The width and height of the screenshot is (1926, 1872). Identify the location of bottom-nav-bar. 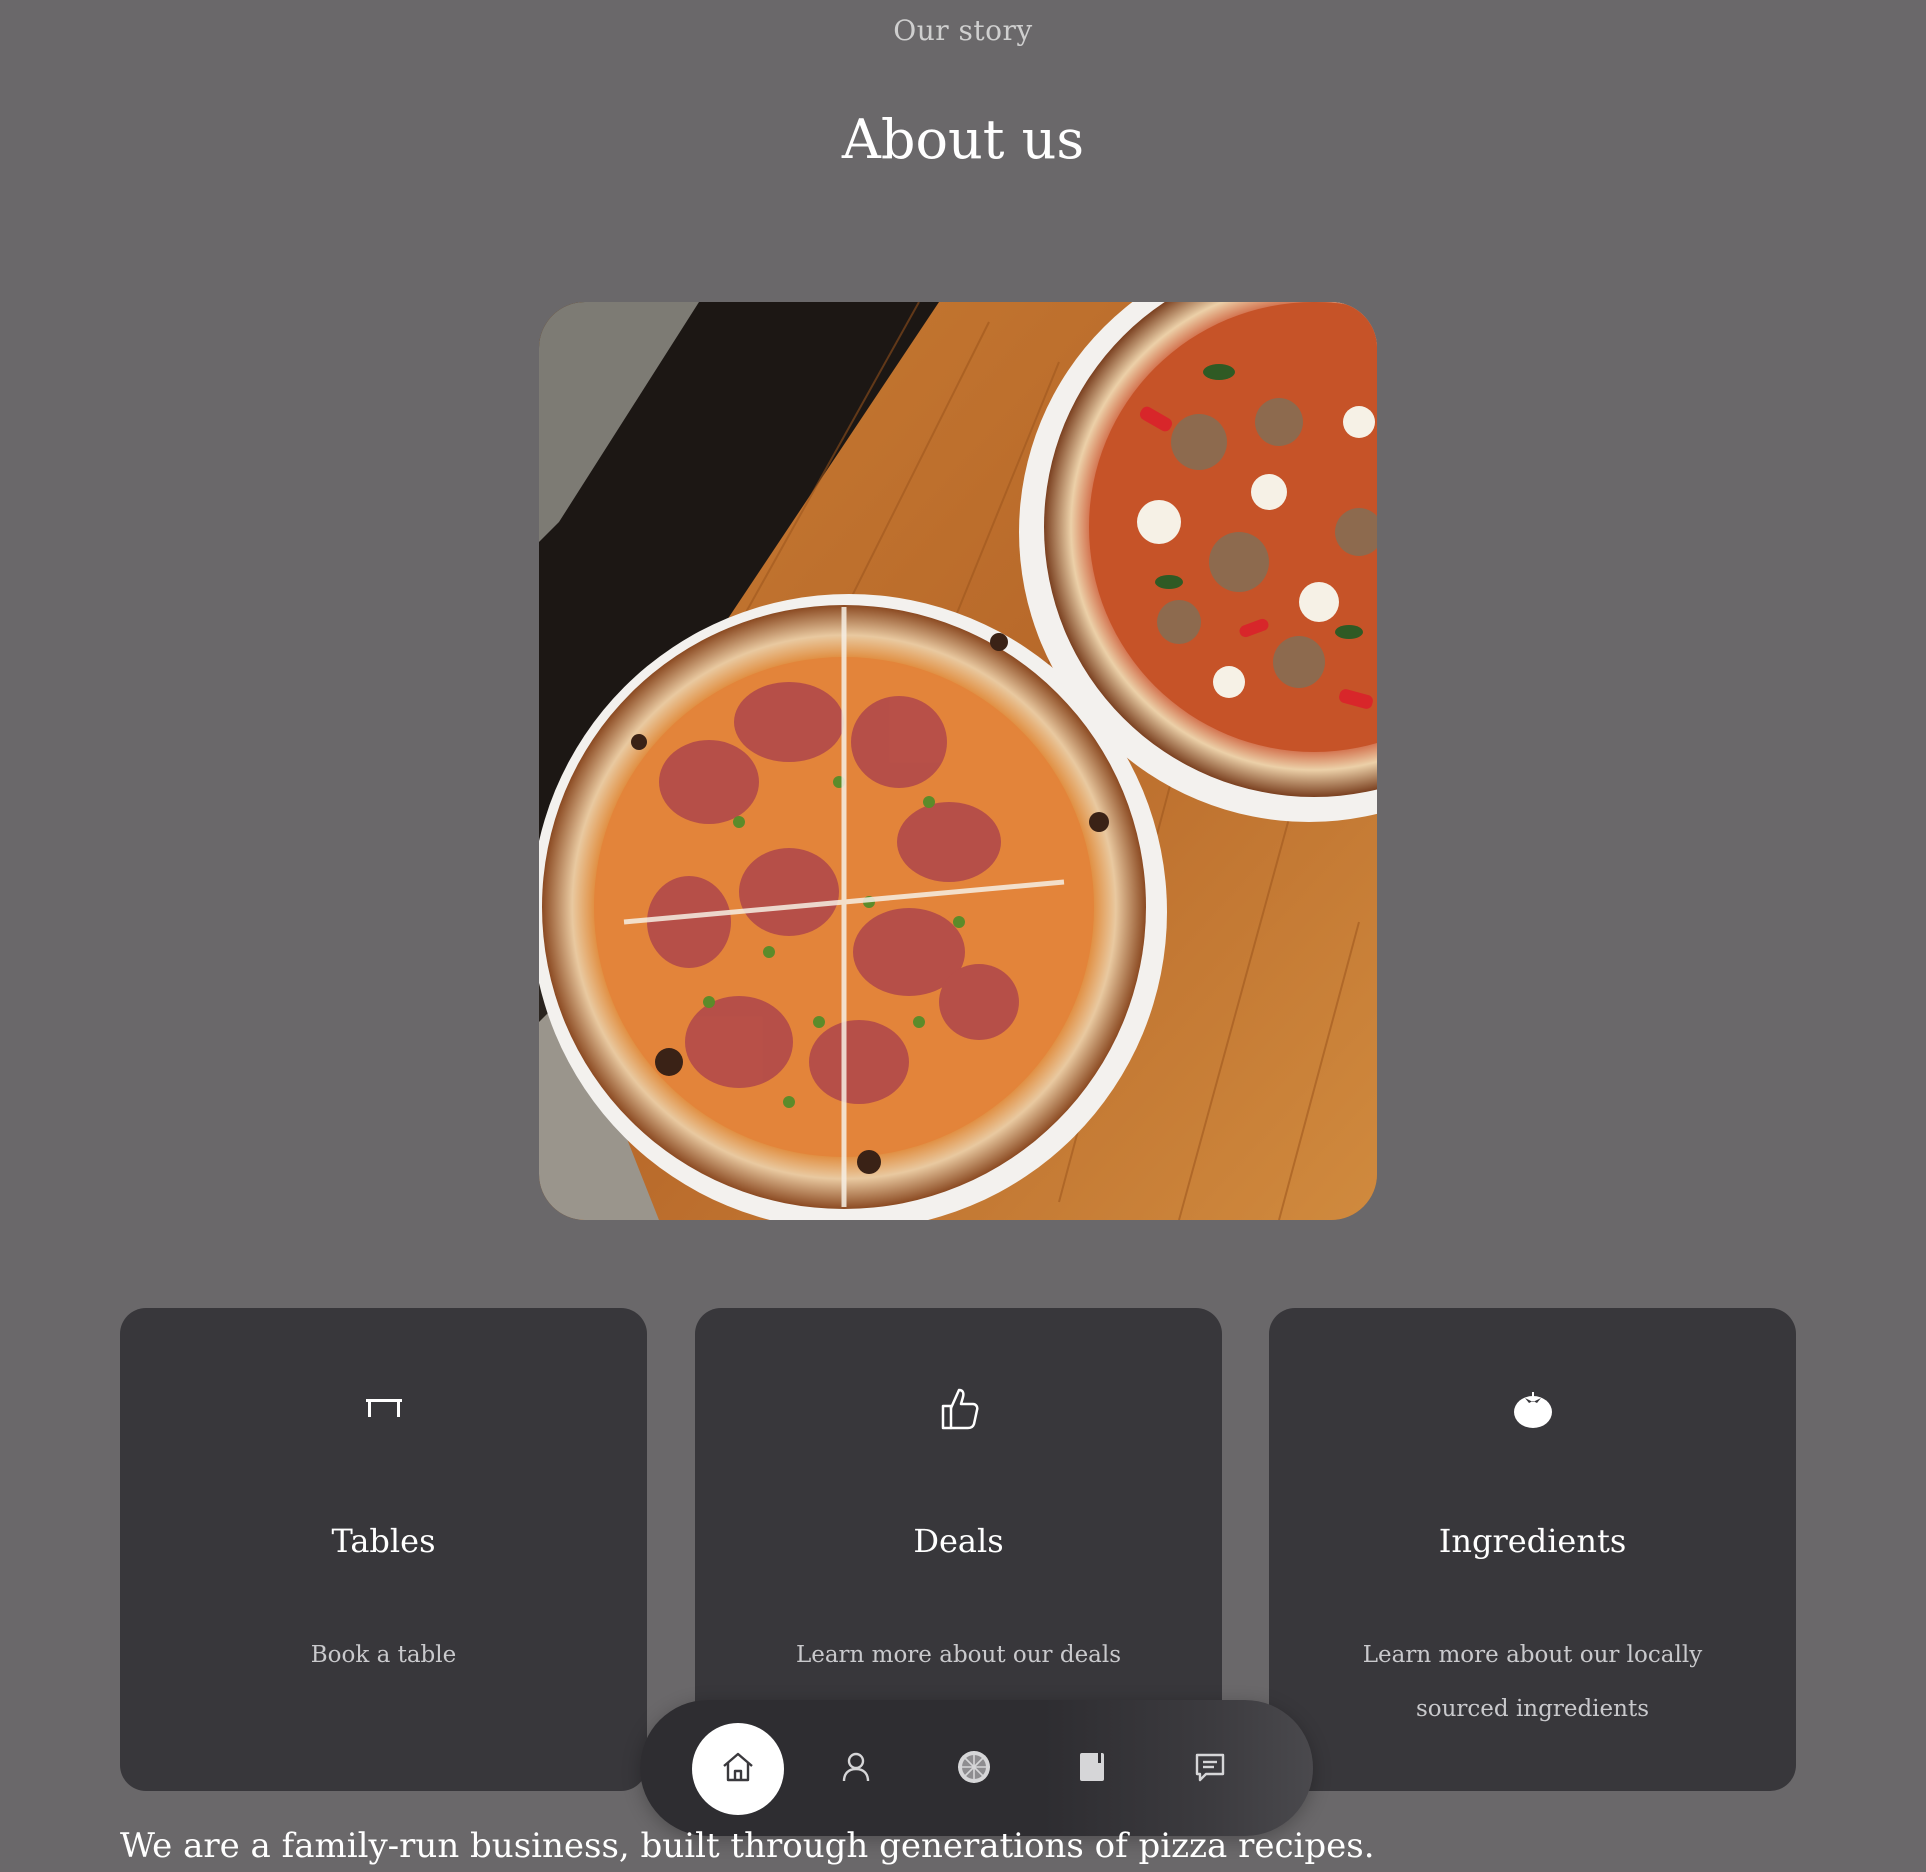
(976, 1768).